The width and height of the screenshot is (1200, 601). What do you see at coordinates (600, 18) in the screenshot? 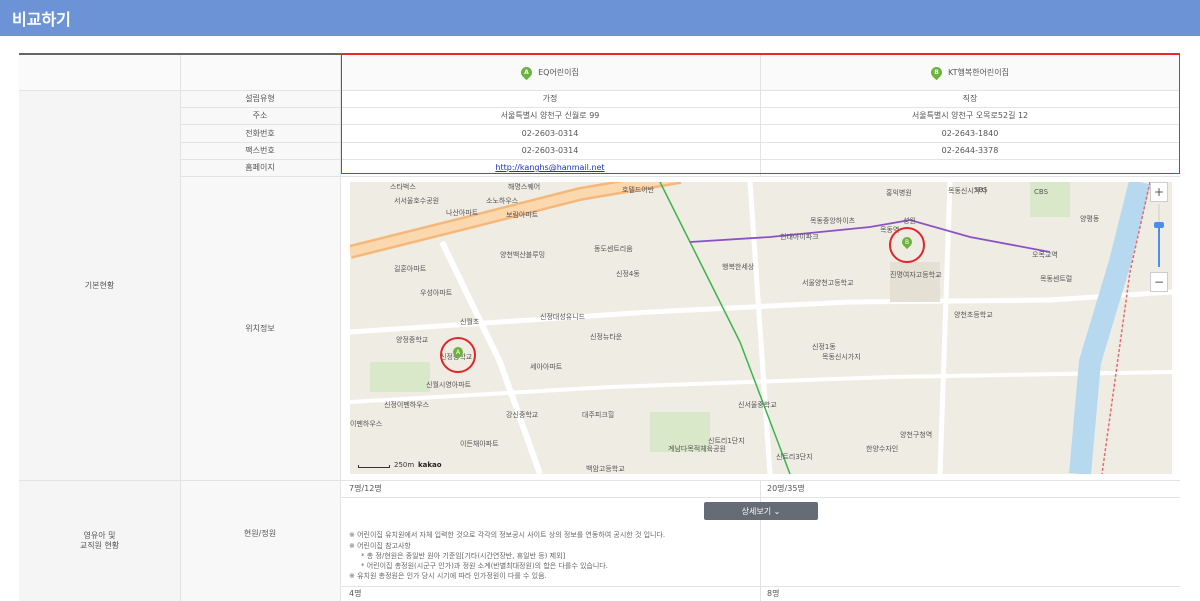
I see `page-header: 비교하기` at bounding box center [600, 18].